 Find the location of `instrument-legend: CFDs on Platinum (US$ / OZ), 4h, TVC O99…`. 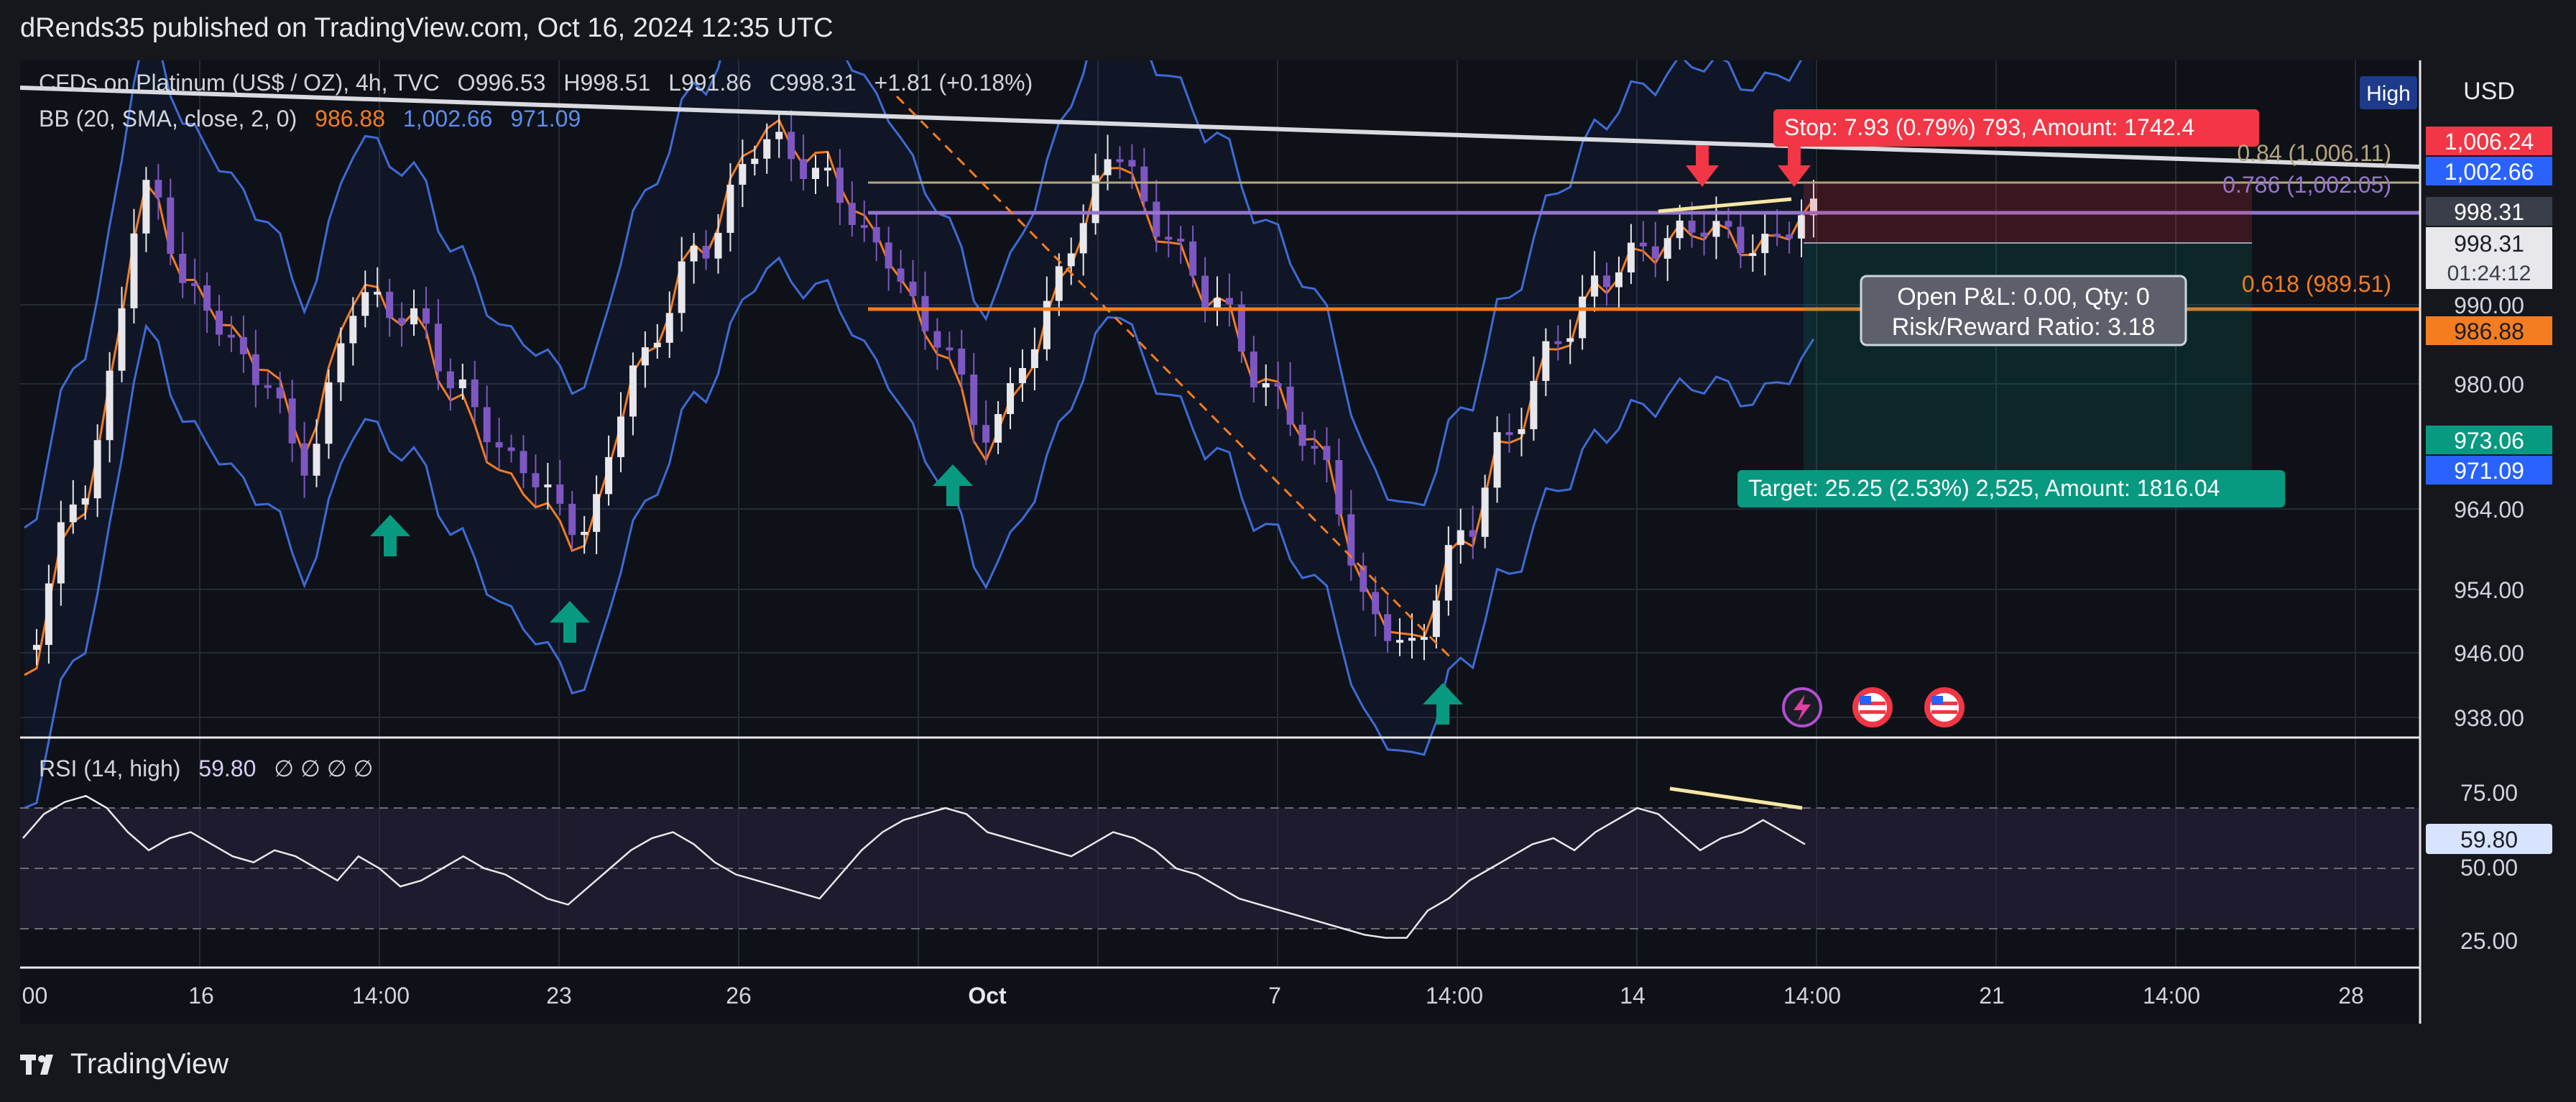

instrument-legend: CFDs on Platinum (US$ / OZ), 4h, TVC O99… is located at coordinates (536, 83).